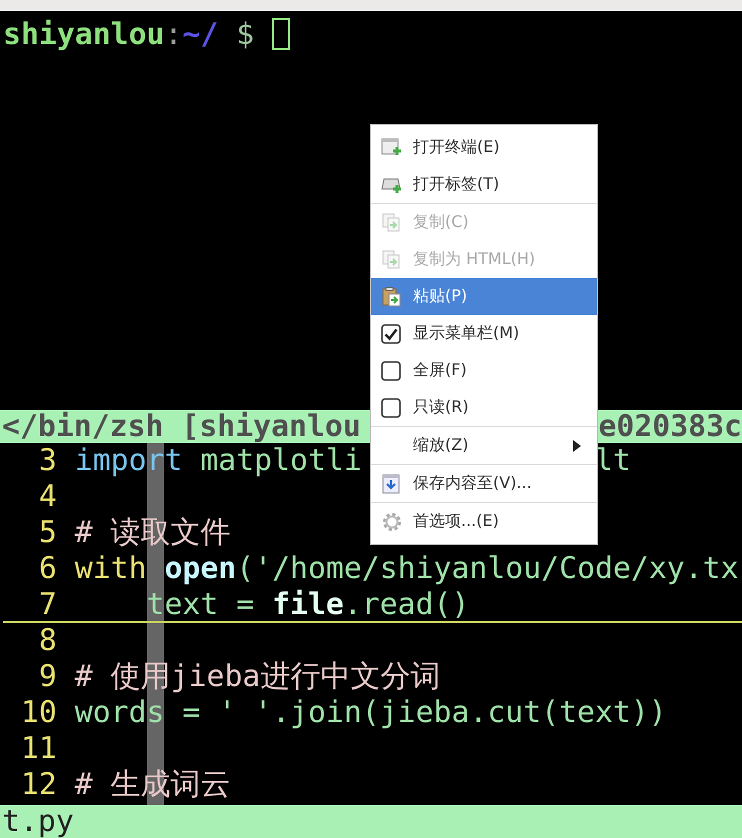 The width and height of the screenshot is (742, 838). Describe the element at coordinates (38, 749) in the screenshot. I see `line-number: 11` at that location.